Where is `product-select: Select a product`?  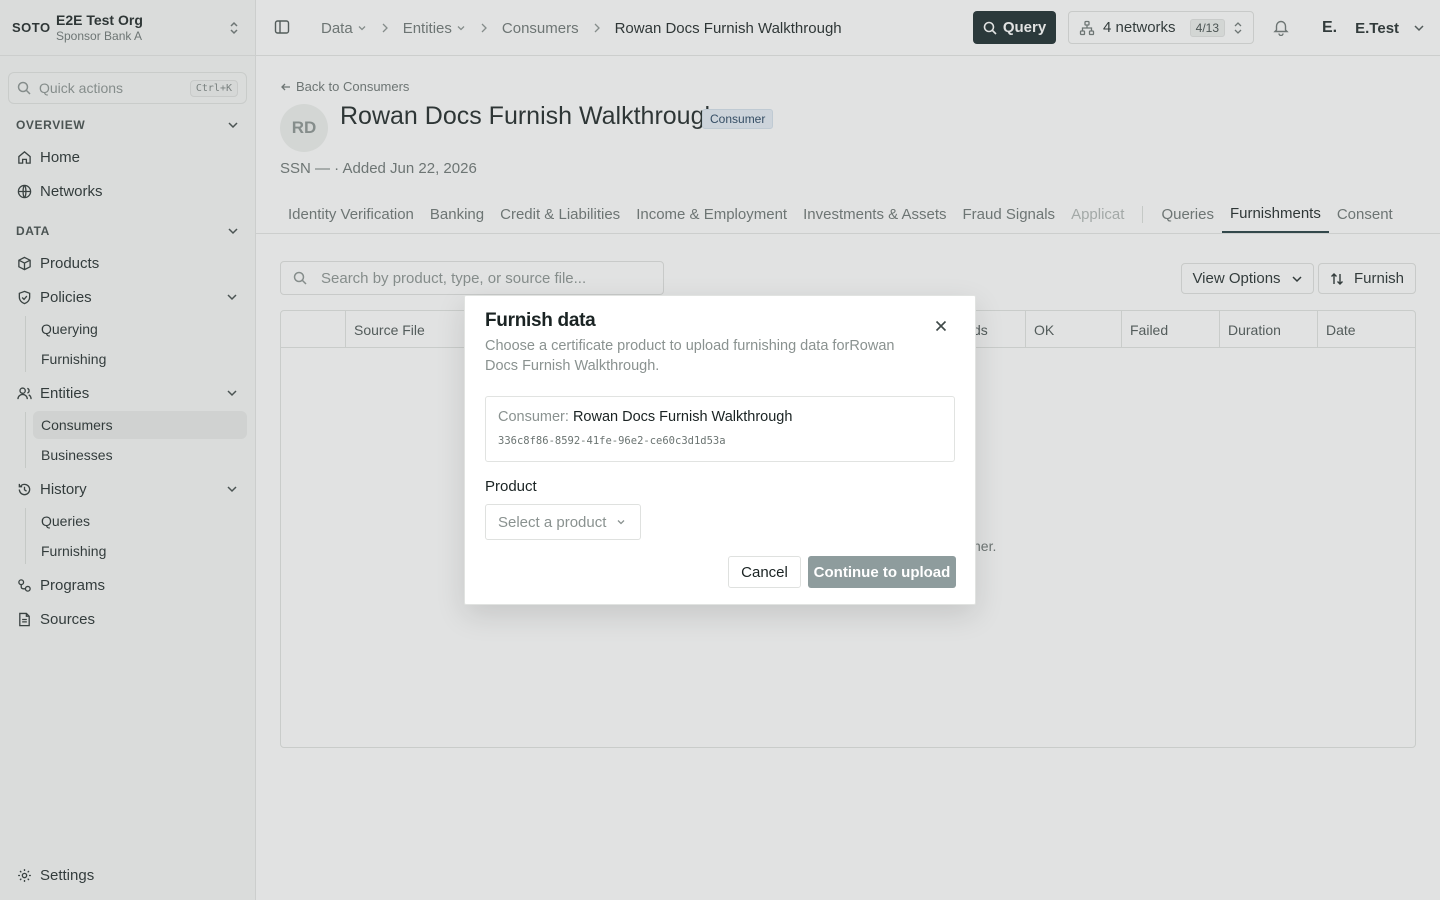
product-select: Select a product is located at coordinates (563, 522).